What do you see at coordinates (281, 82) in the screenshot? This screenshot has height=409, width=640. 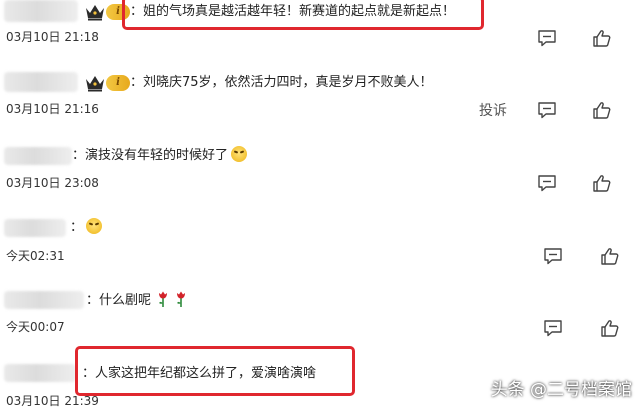 I see `comment-text: ：刘晓庆75岁，依然活力四时，真是岁月不败美人！` at bounding box center [281, 82].